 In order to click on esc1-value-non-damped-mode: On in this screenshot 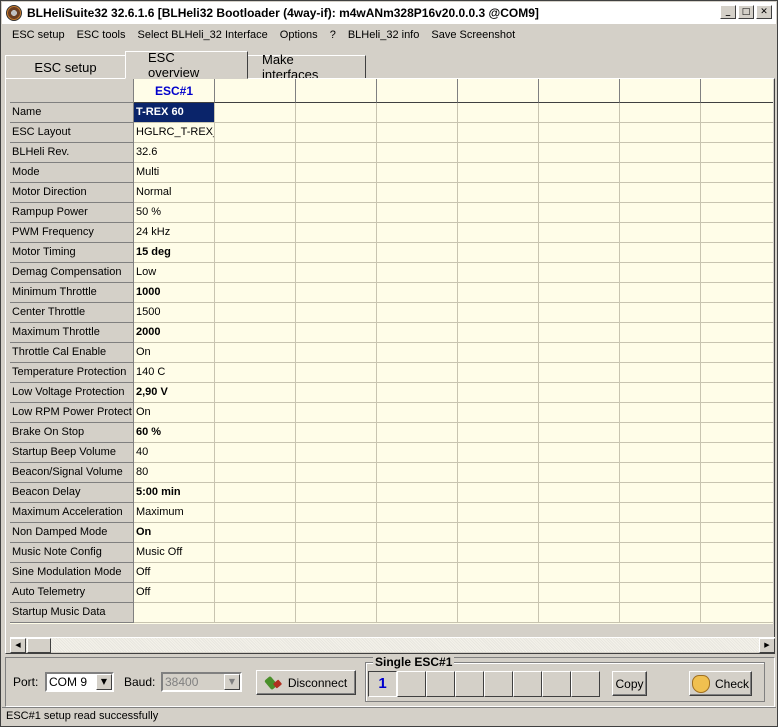, I will do `click(174, 533)`.